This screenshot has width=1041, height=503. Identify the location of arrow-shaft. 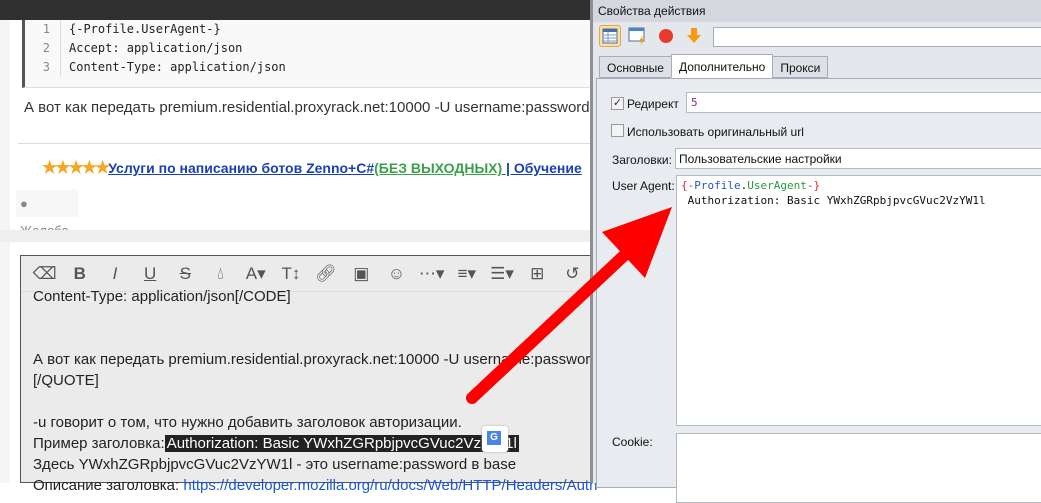
(551, 324).